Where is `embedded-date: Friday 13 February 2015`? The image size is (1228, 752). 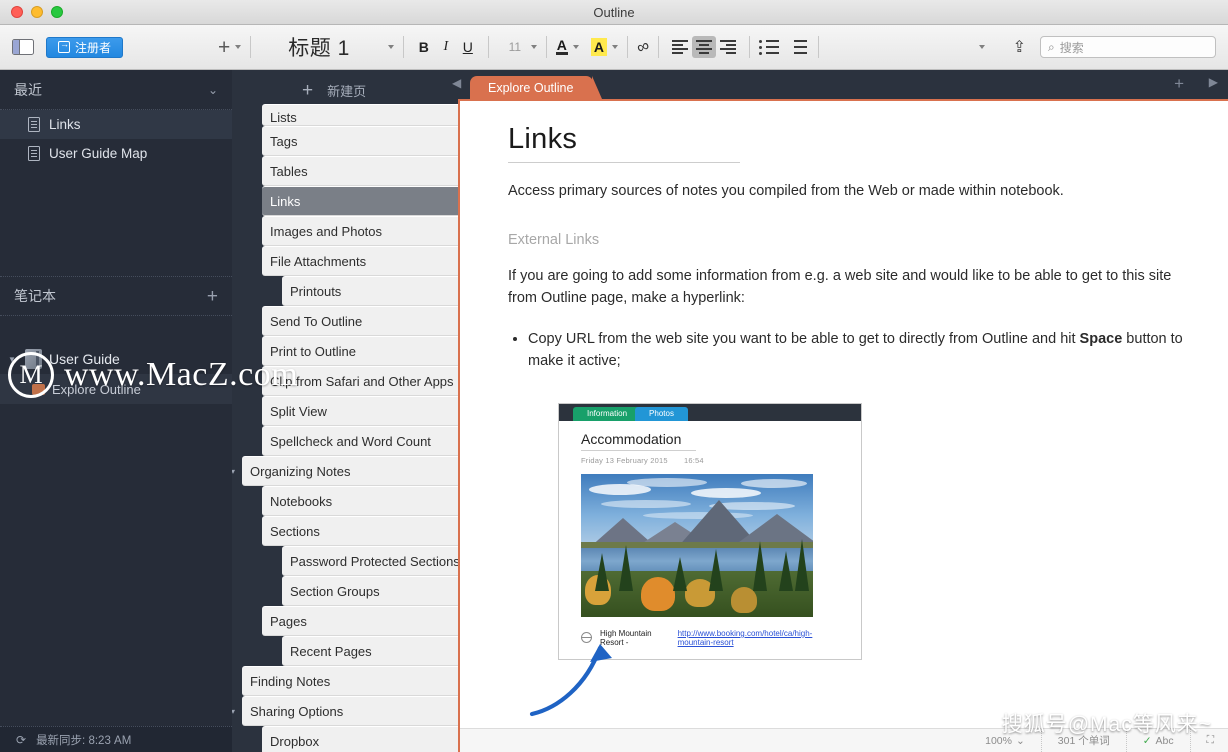
embedded-date: Friday 13 February 2015 is located at coordinates (624, 460).